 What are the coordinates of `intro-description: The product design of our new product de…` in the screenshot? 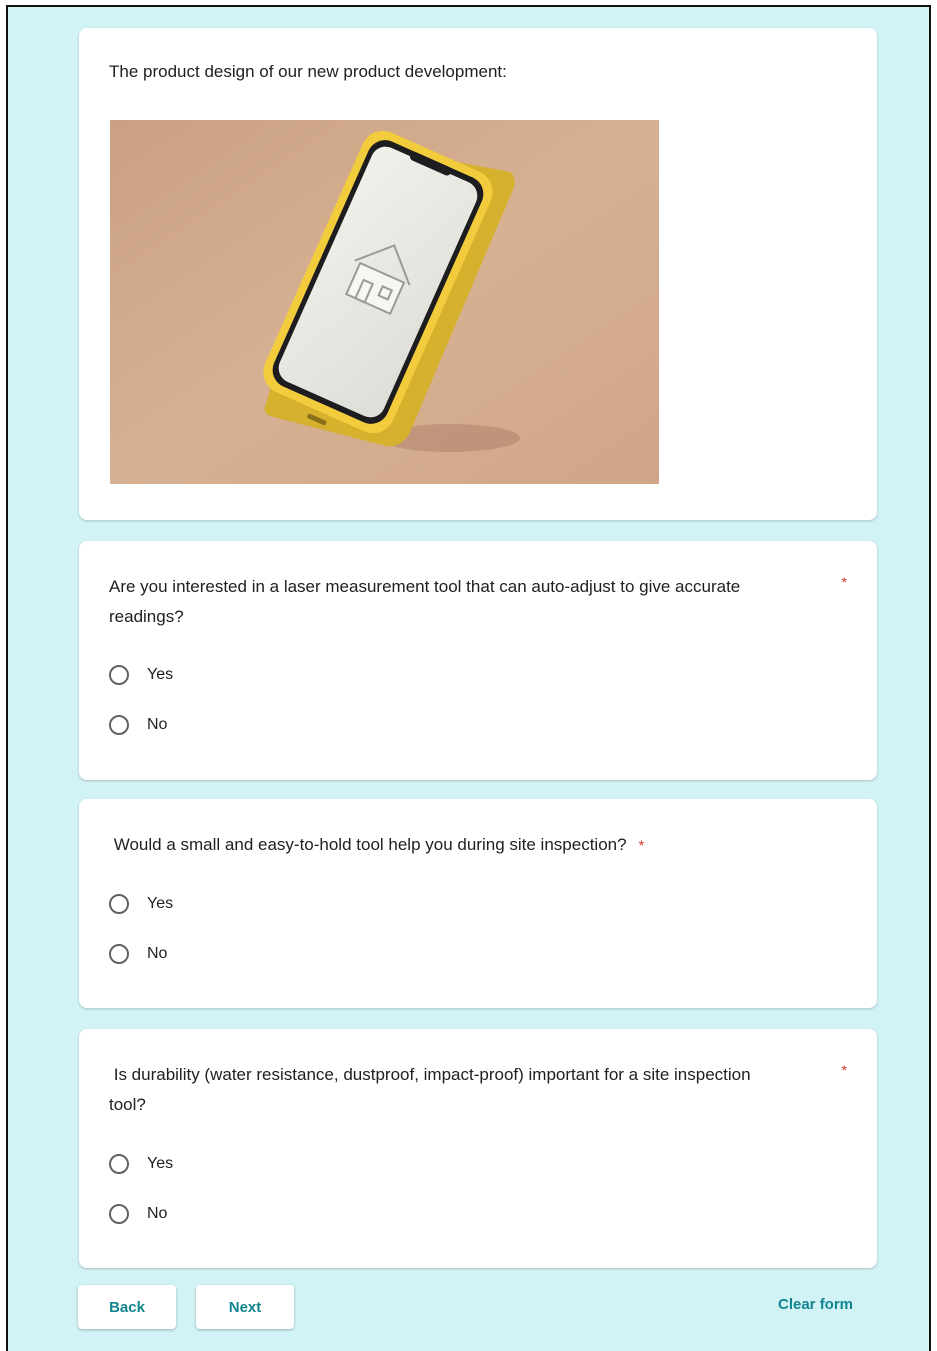 It's located at (308, 71).